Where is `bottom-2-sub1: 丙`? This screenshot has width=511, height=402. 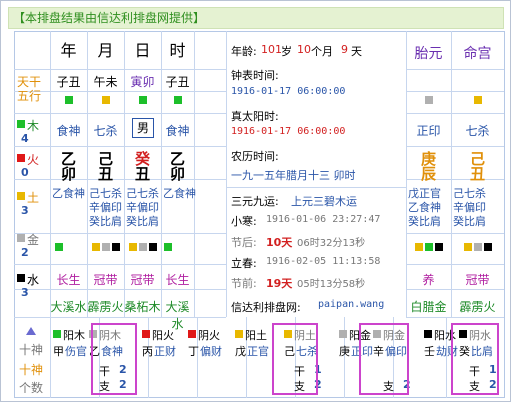 bottom-2-sub1: 丙 is located at coordinates (147, 351).